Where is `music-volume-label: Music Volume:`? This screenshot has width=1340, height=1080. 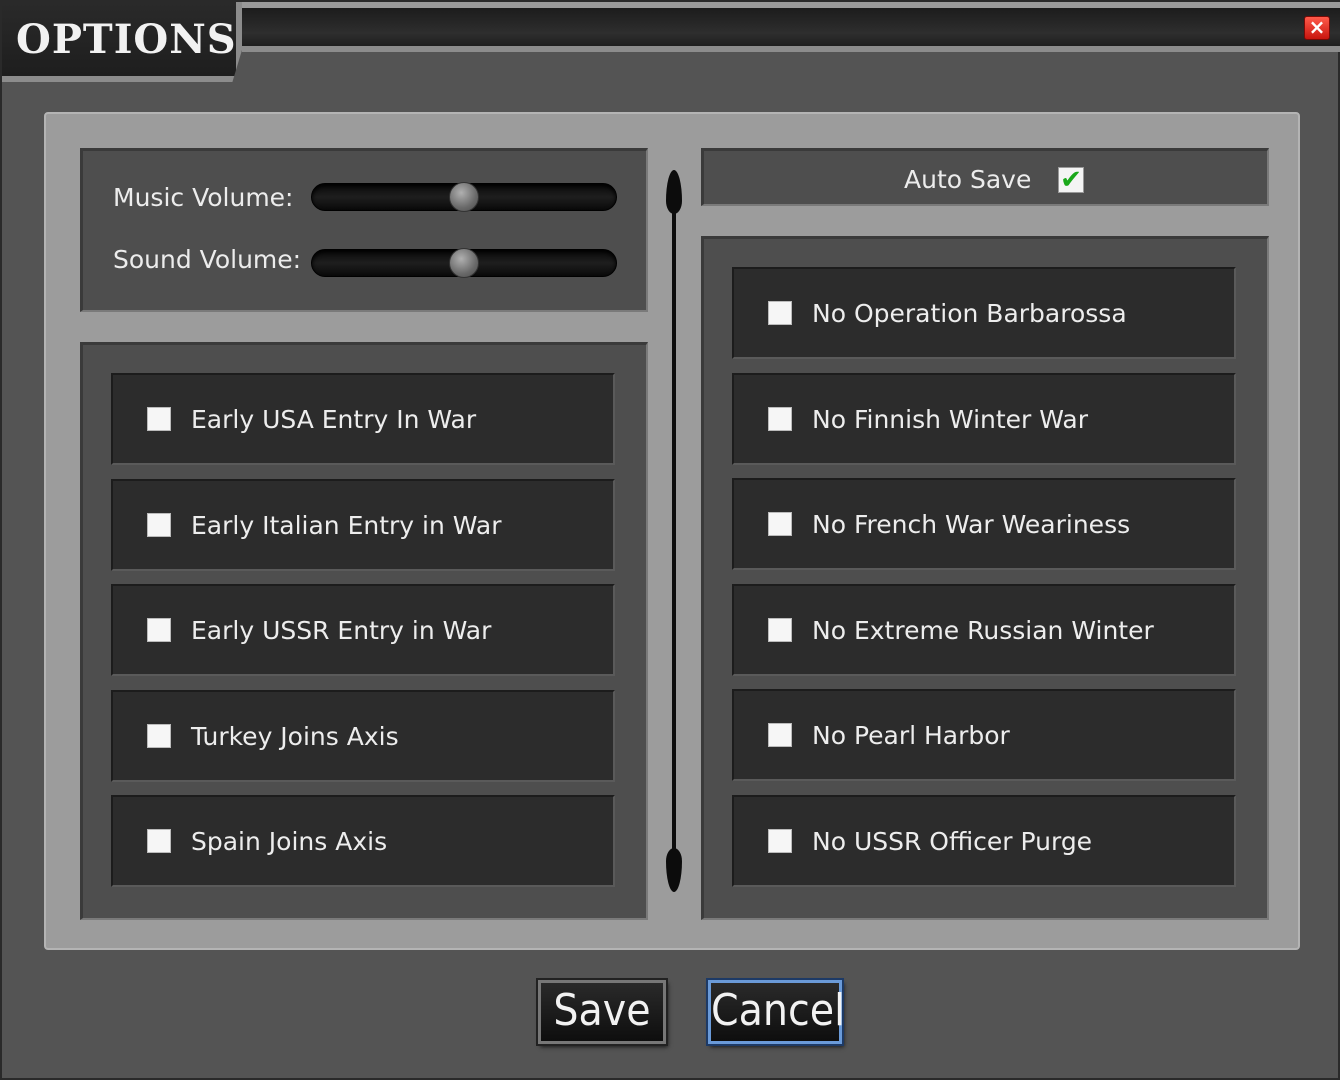
music-volume-label: Music Volume: is located at coordinates (203, 197).